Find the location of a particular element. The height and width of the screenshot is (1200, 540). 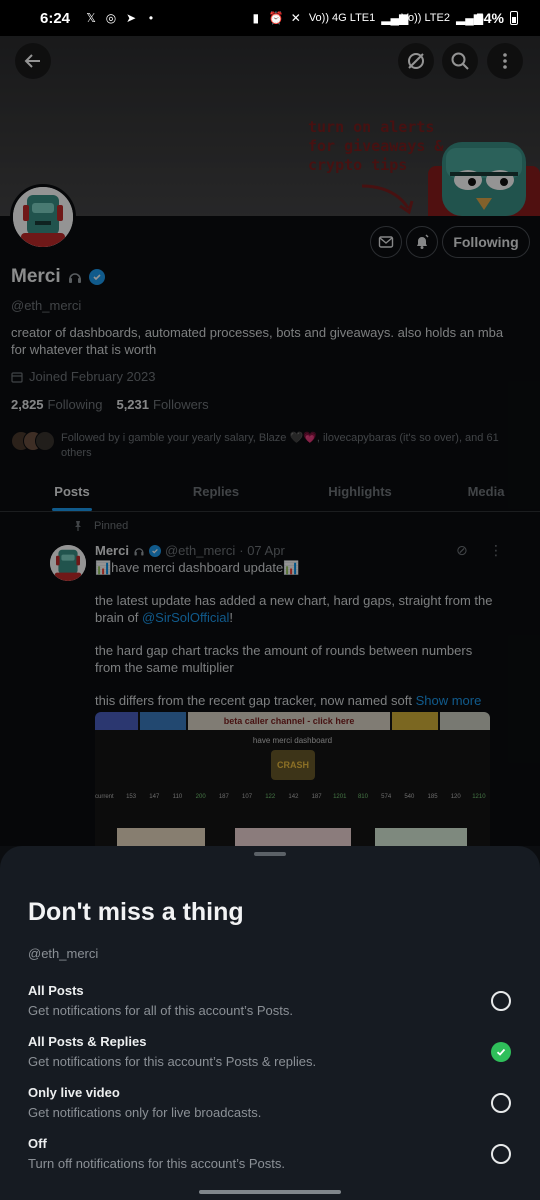

option-title: Only live video is located at coordinates (74, 1092).